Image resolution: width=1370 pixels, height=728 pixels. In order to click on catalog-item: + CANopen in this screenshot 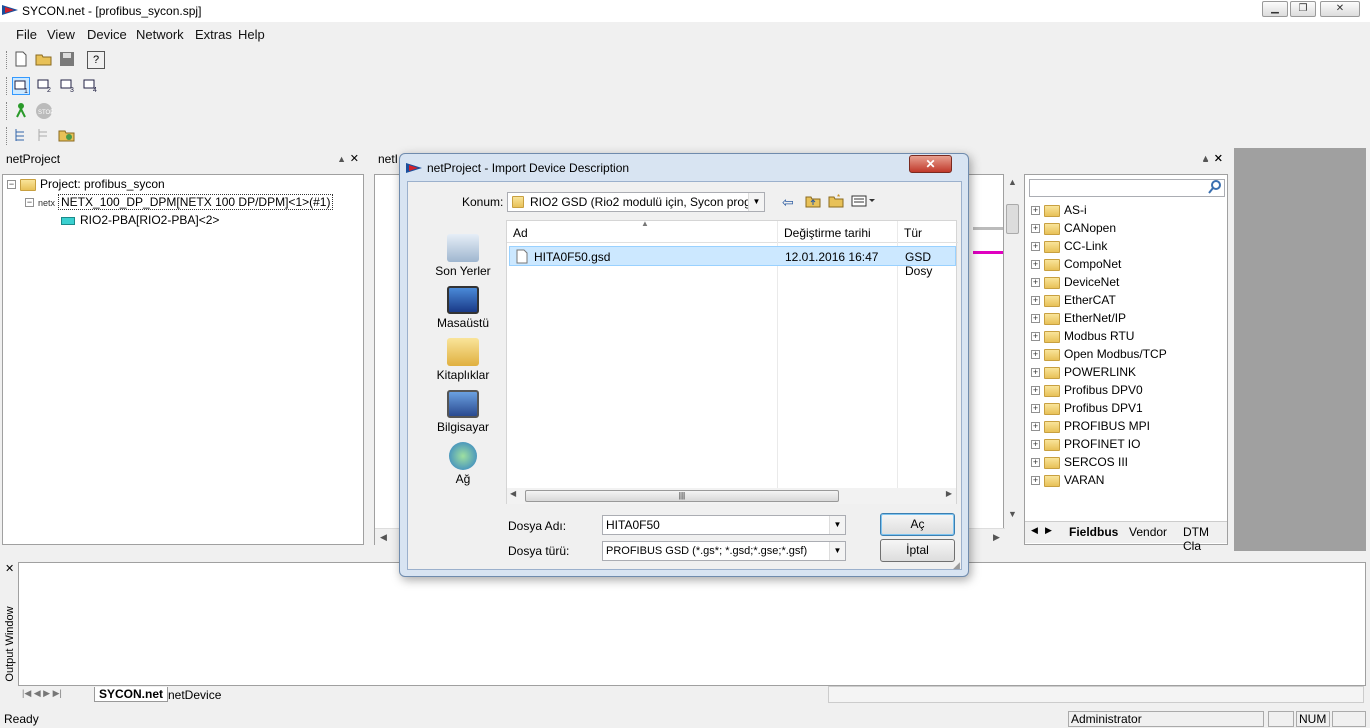, I will do `click(1126, 228)`.